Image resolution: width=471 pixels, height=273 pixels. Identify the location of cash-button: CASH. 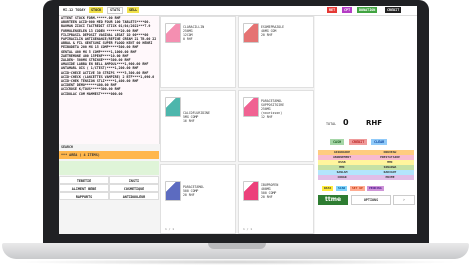
(337, 142).